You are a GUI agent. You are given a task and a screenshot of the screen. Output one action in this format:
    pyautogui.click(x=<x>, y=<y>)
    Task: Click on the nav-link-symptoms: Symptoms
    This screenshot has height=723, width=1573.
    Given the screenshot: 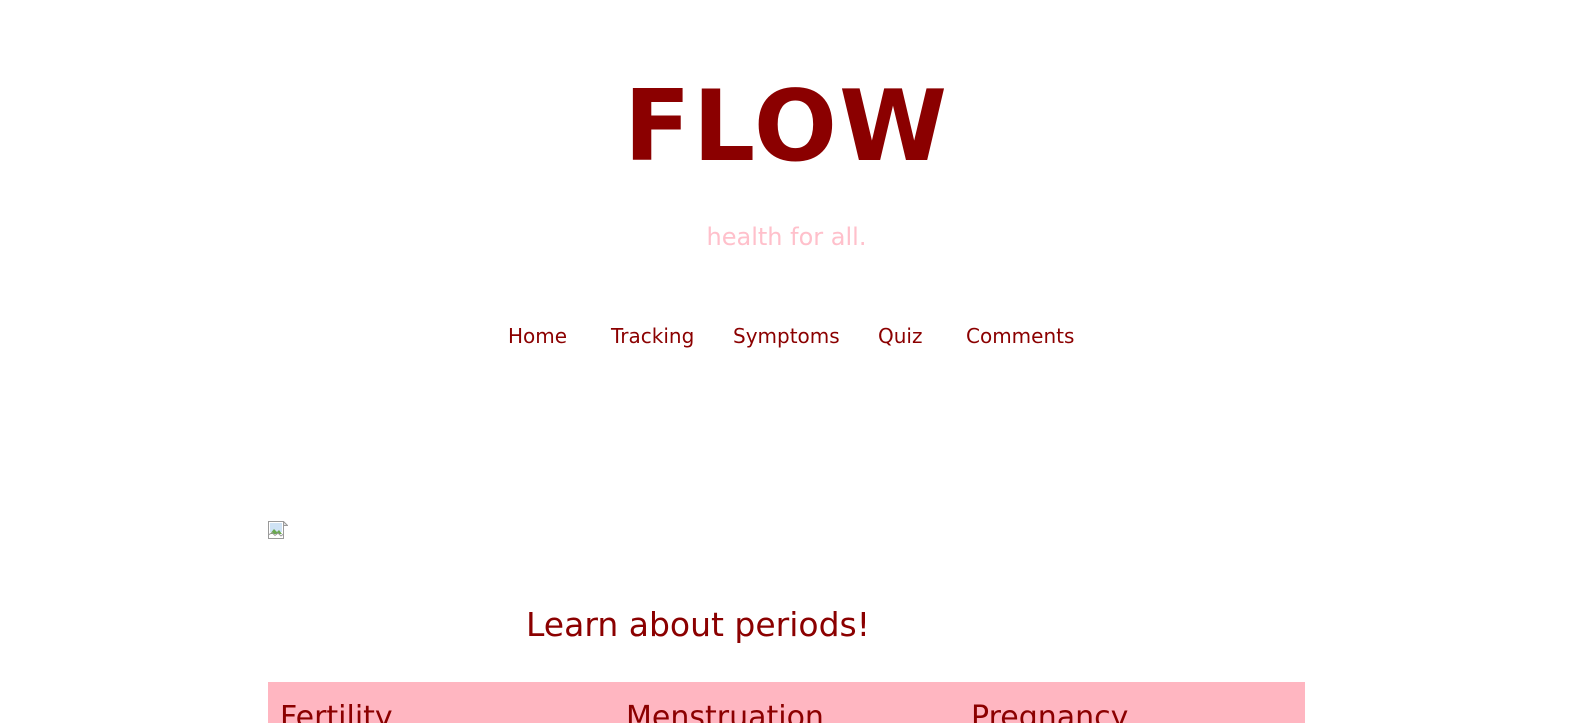 What is the action you would take?
    pyautogui.click(x=786, y=336)
    